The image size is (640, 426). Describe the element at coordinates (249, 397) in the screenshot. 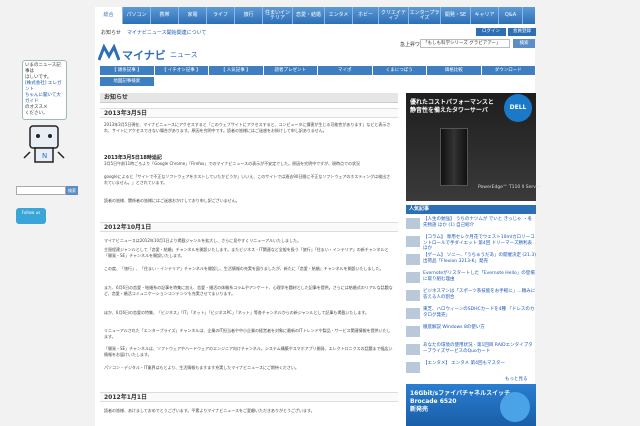

I see `section-heading: 2012年1月1日` at that location.